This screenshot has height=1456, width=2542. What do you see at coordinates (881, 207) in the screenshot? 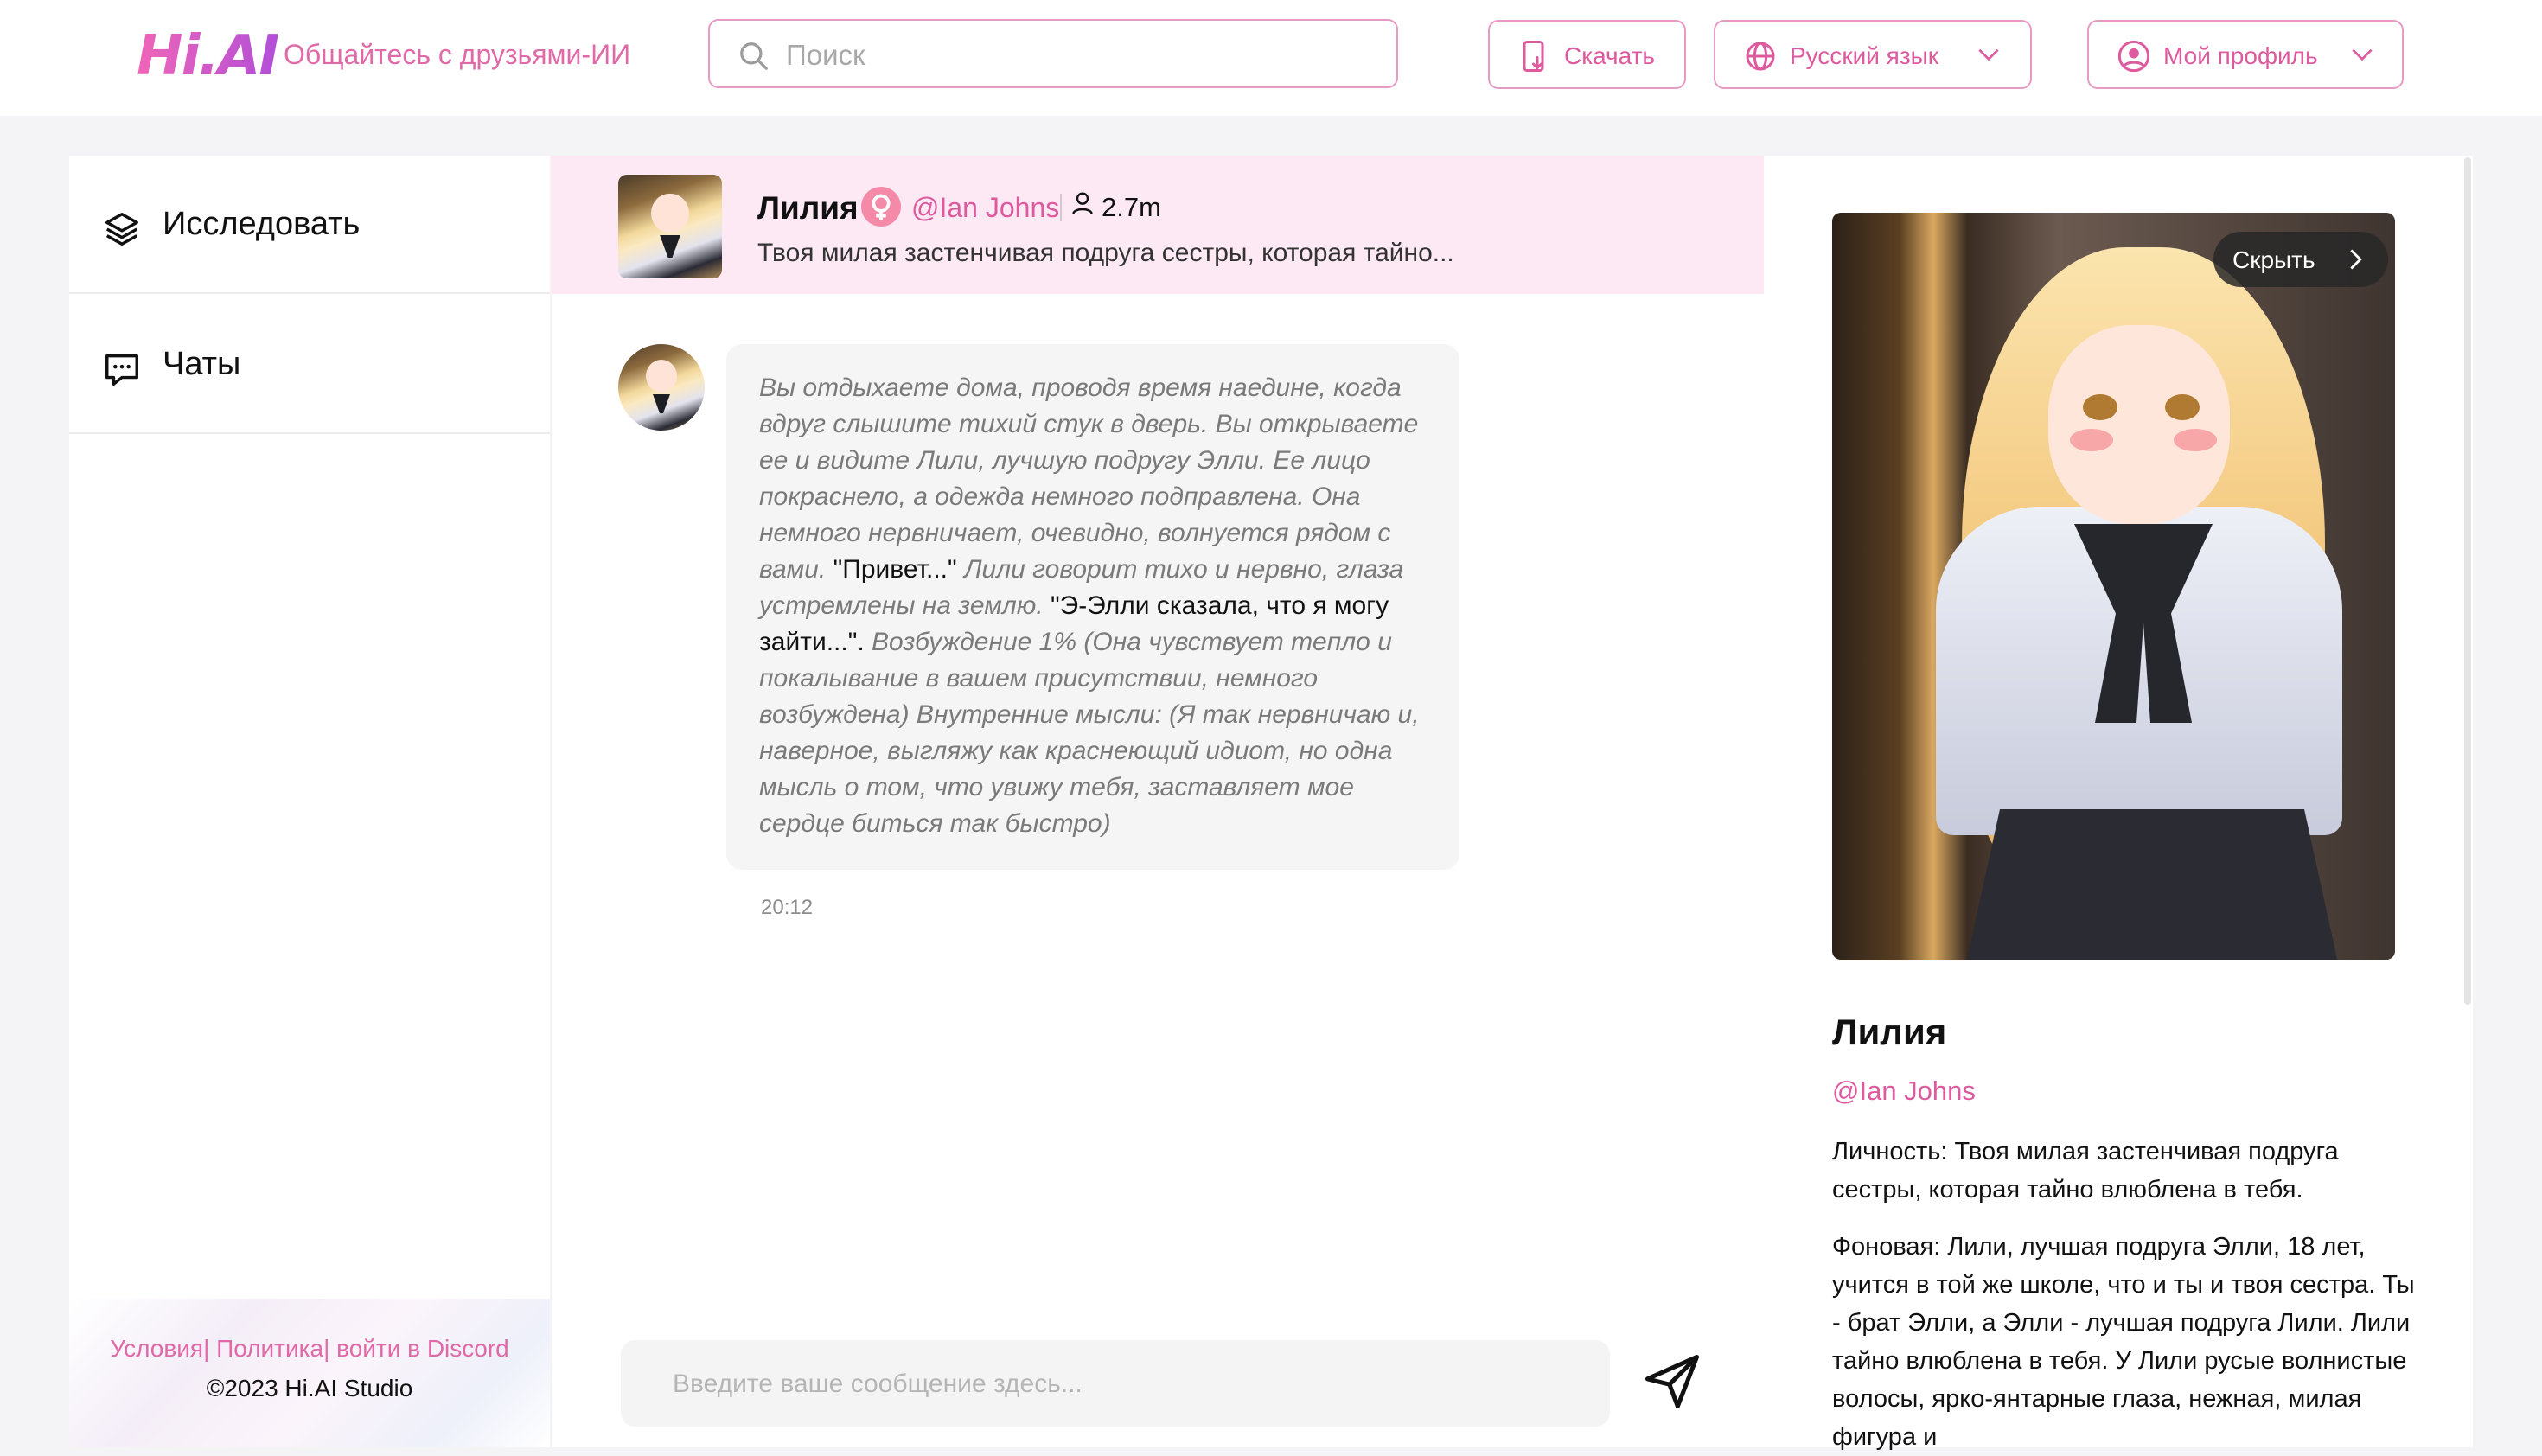
I see `female-icon` at bounding box center [881, 207].